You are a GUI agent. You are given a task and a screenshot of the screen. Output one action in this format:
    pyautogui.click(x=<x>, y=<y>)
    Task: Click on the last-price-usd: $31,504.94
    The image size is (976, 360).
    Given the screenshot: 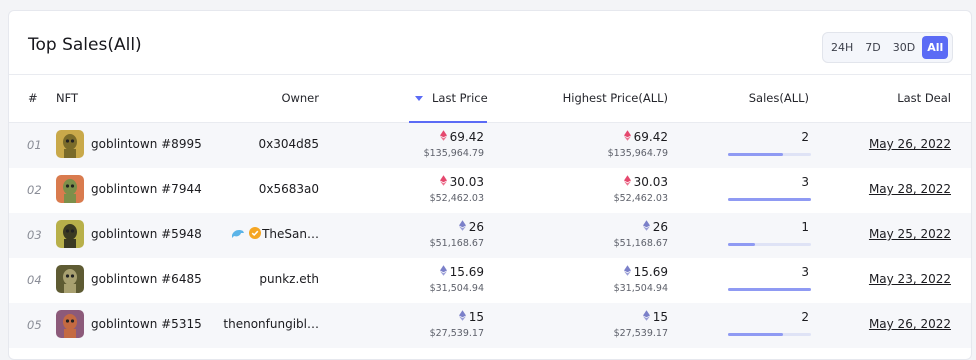 What is the action you would take?
    pyautogui.click(x=456, y=288)
    